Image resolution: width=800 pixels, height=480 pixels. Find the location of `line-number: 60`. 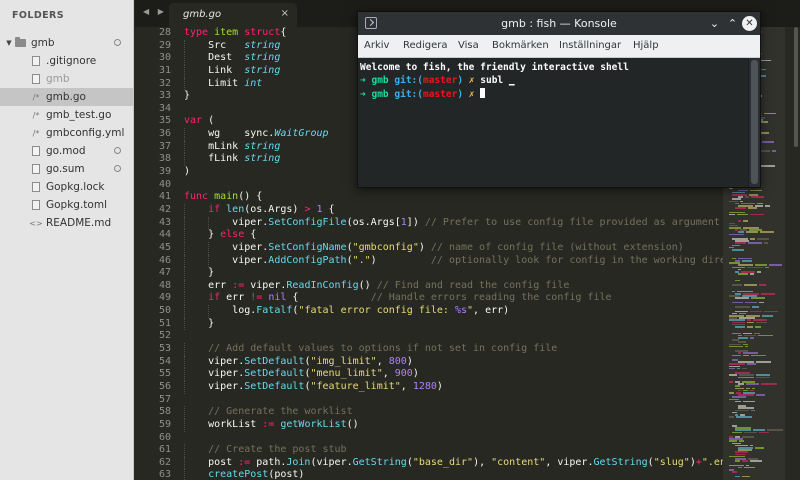

line-number: 60 is located at coordinates (164, 437).